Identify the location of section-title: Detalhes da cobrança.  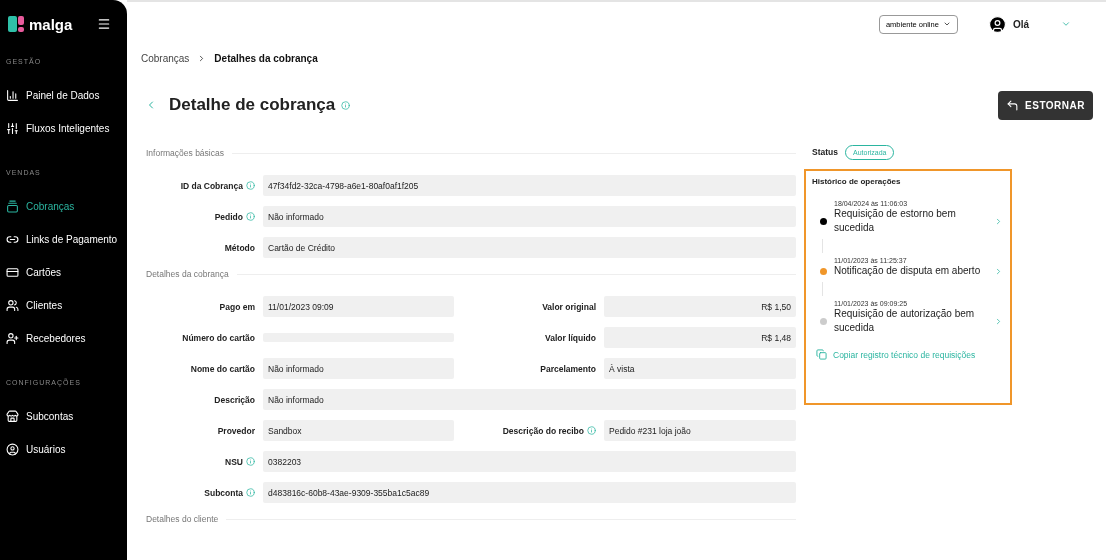
(187, 274).